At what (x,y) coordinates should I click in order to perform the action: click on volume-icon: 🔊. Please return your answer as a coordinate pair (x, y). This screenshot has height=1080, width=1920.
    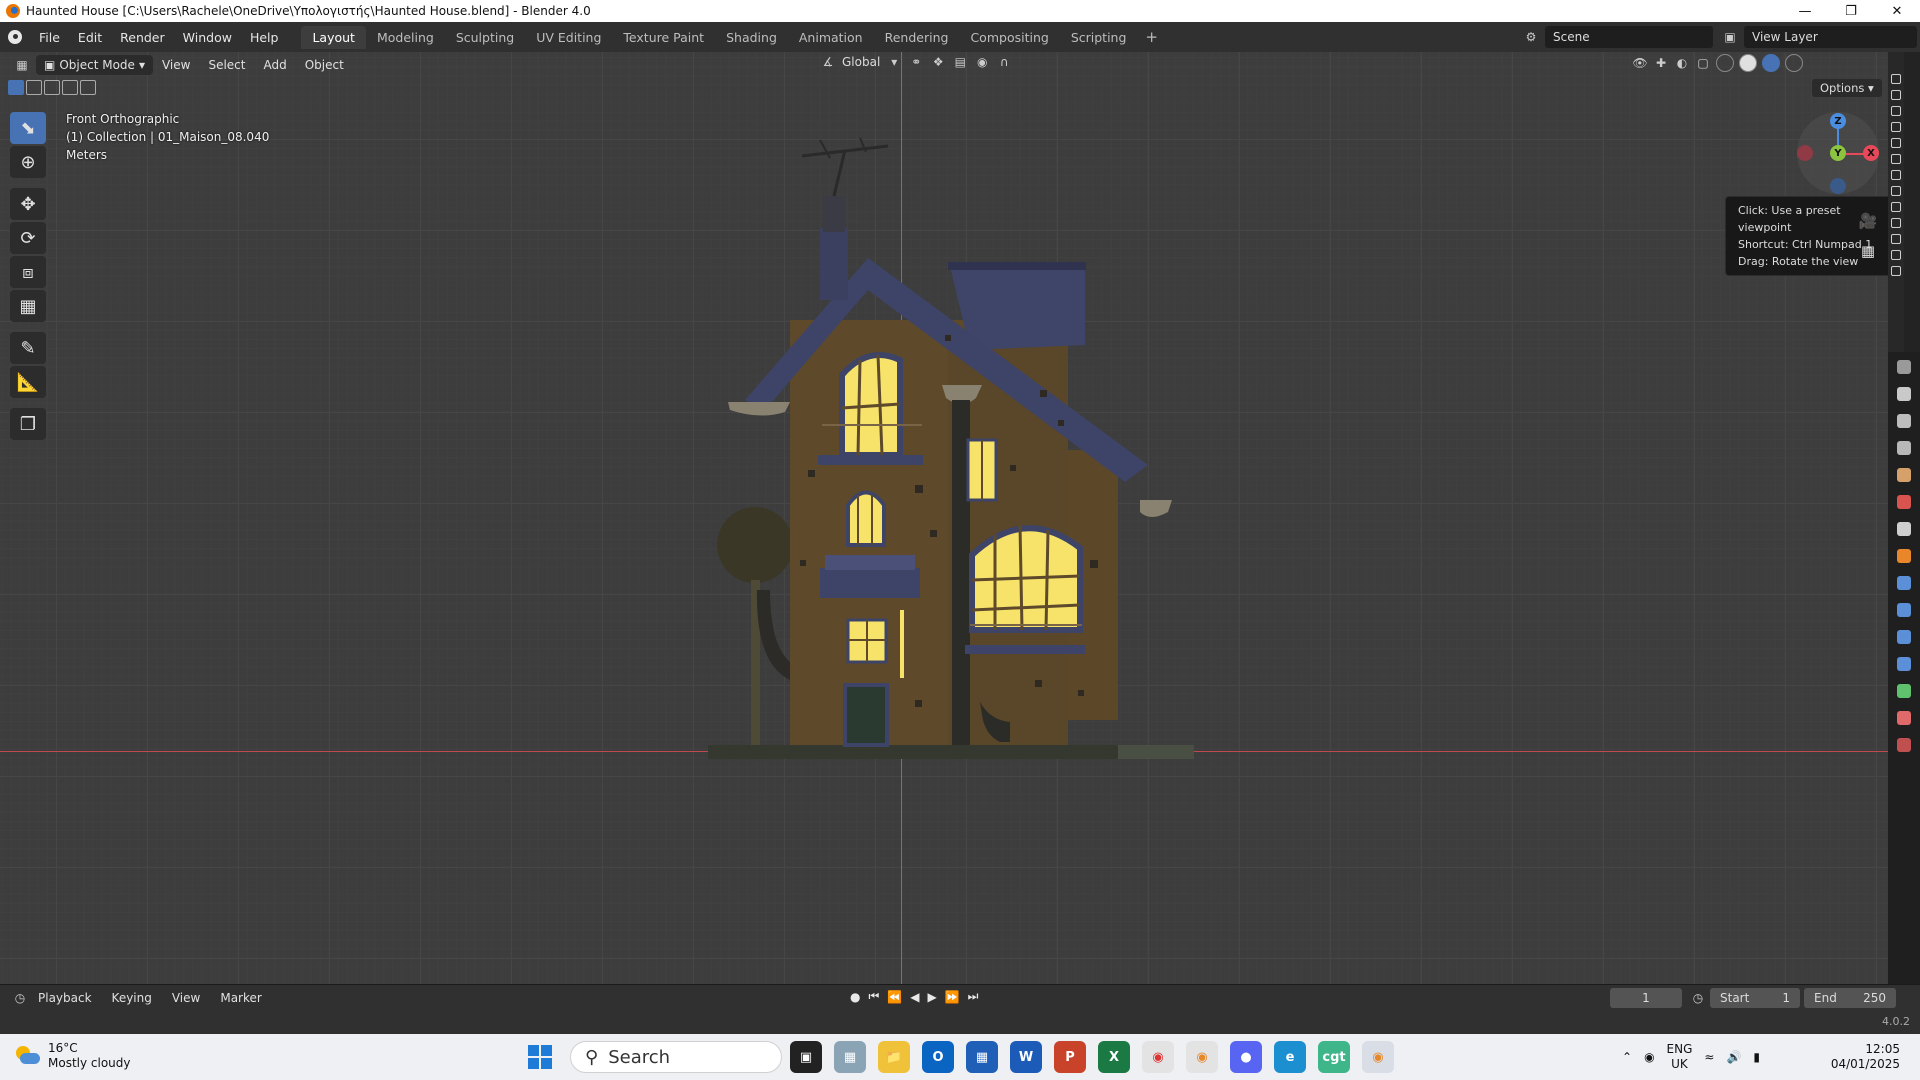
    Looking at the image, I should click on (1733, 1057).